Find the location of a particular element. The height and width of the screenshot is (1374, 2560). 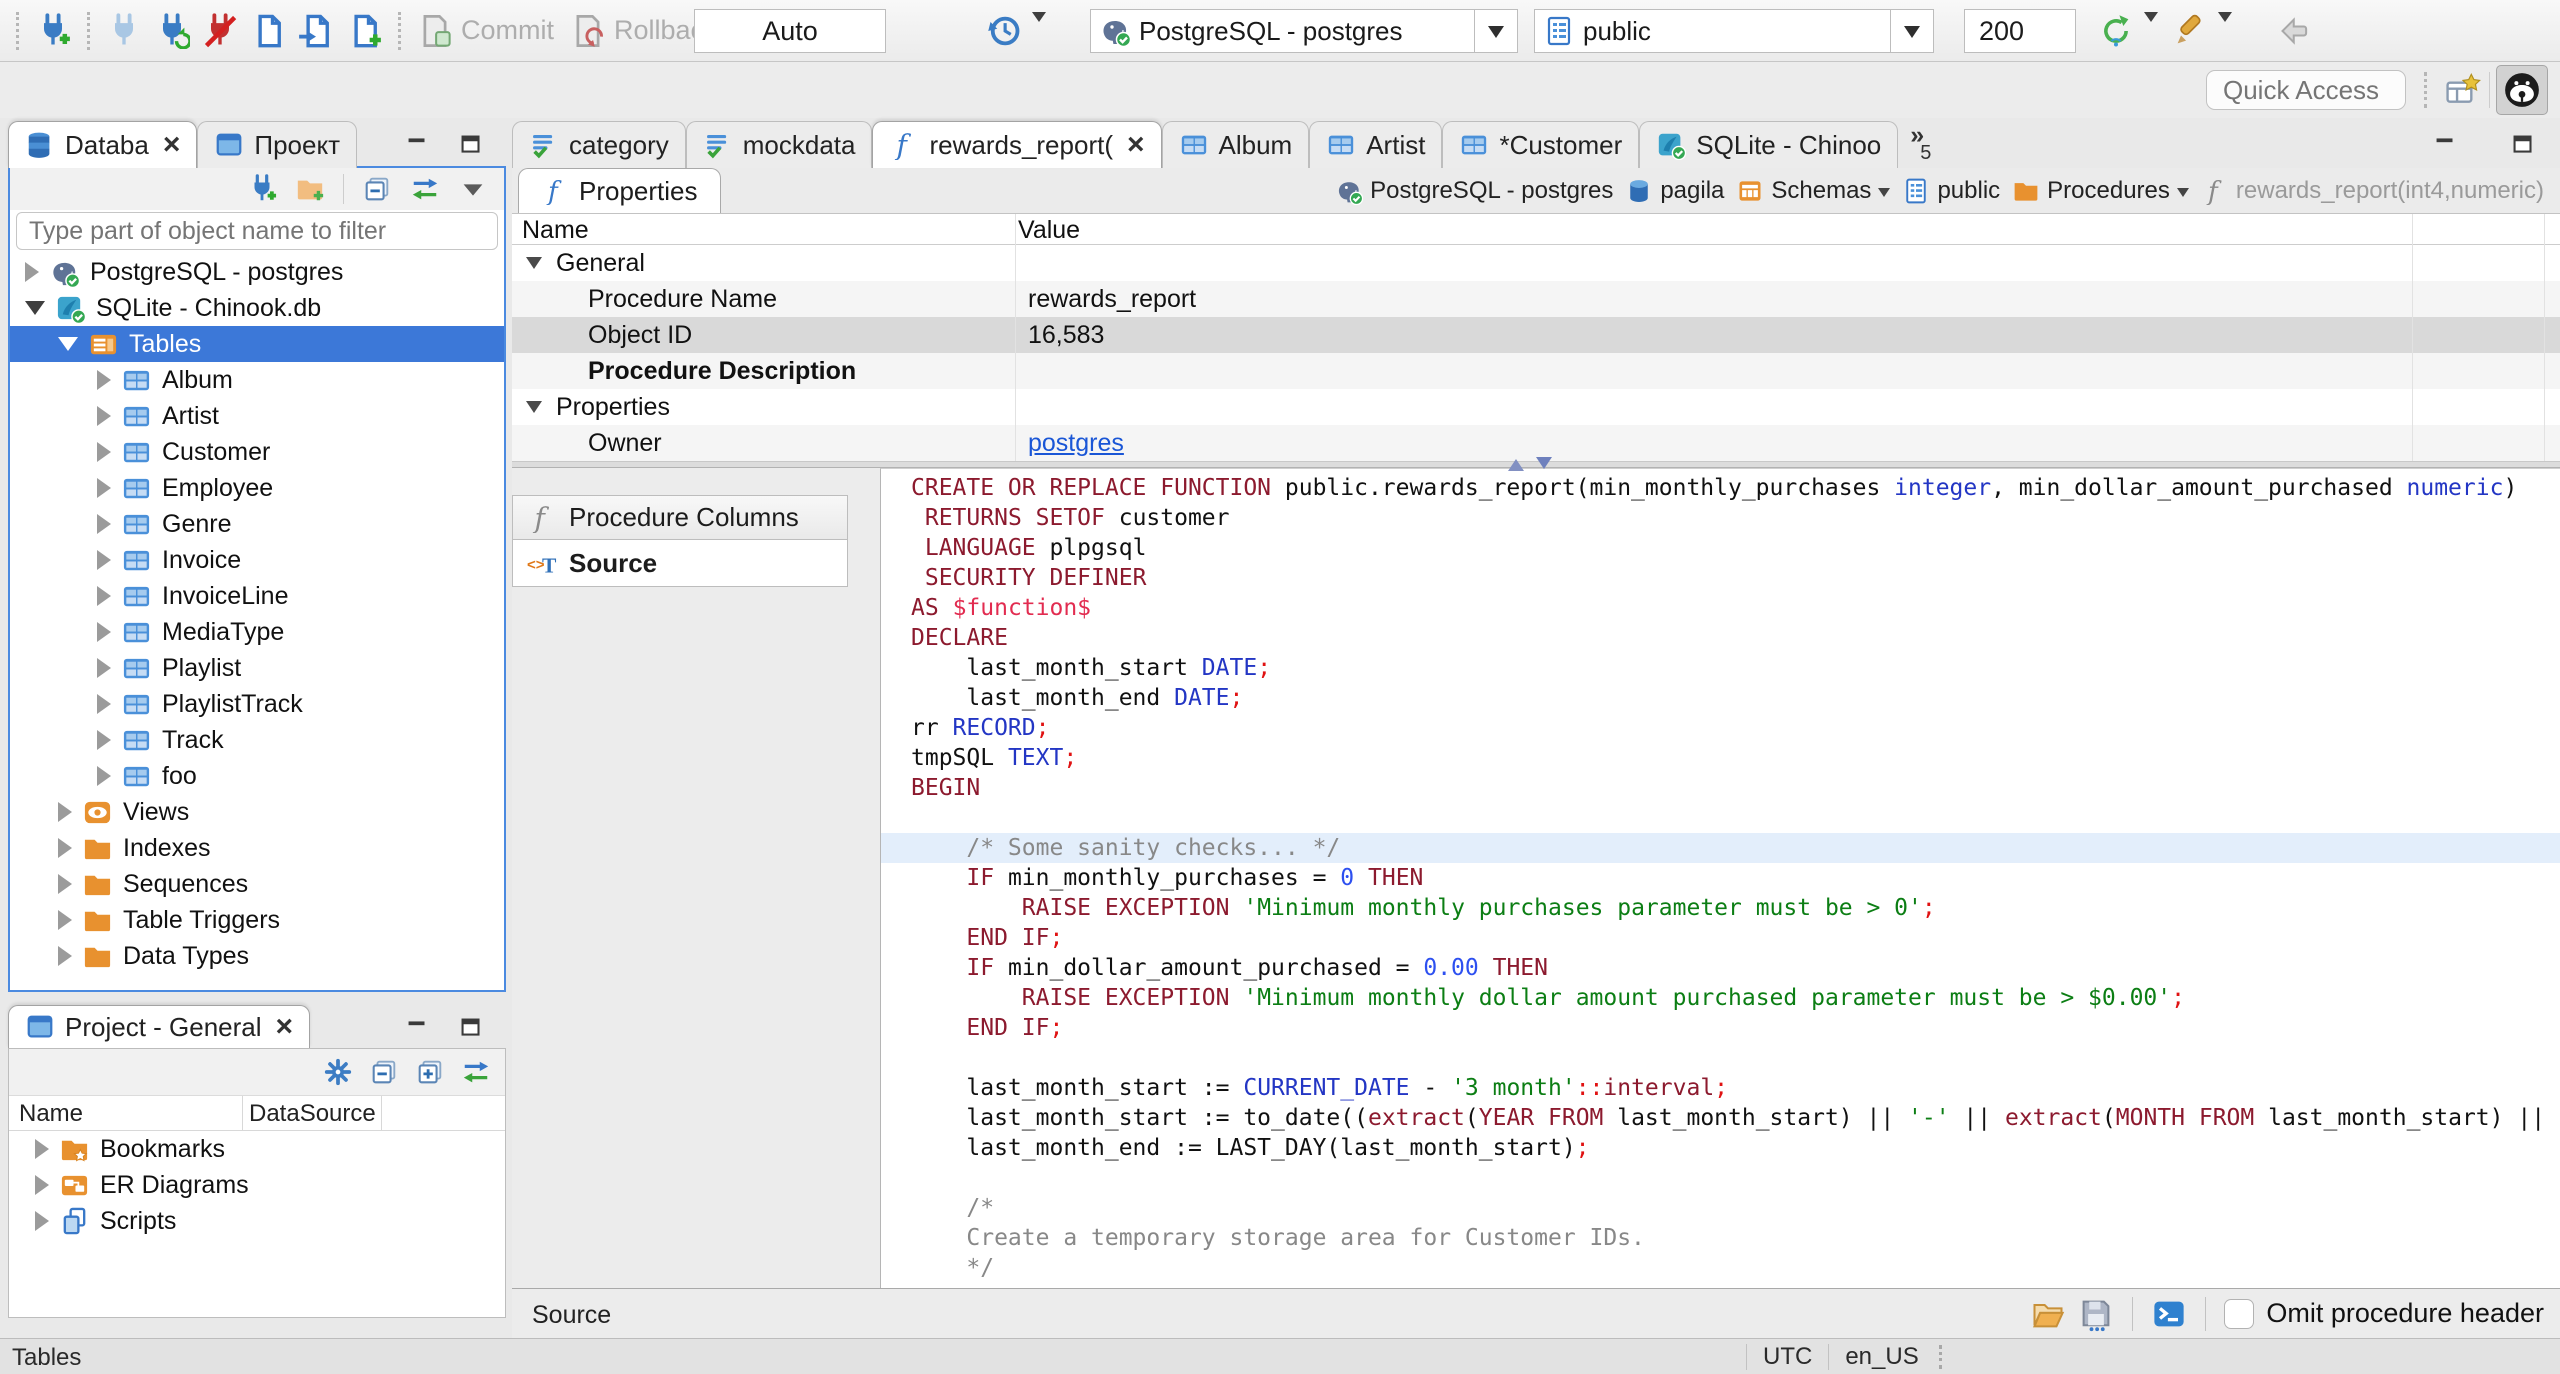

new-connection-icon is located at coordinates (262, 189).